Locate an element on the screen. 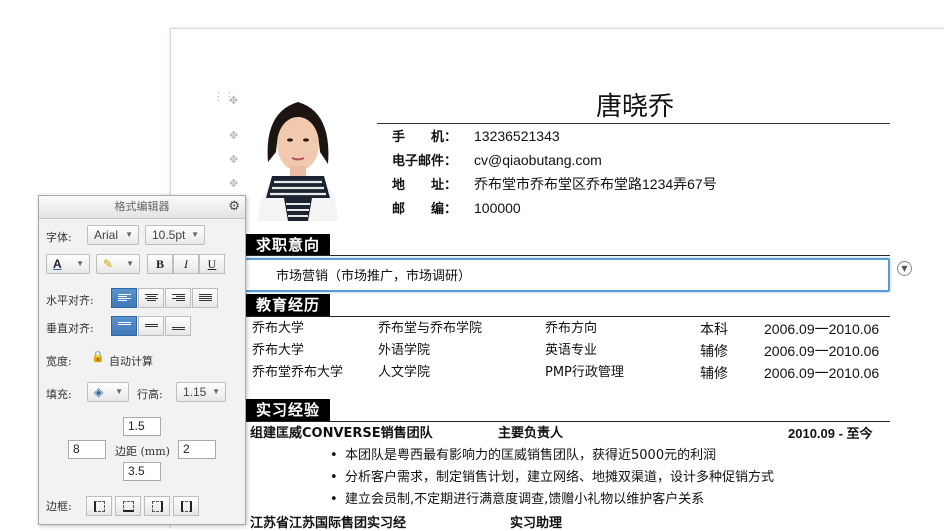  underline-button: U is located at coordinates (212, 264).